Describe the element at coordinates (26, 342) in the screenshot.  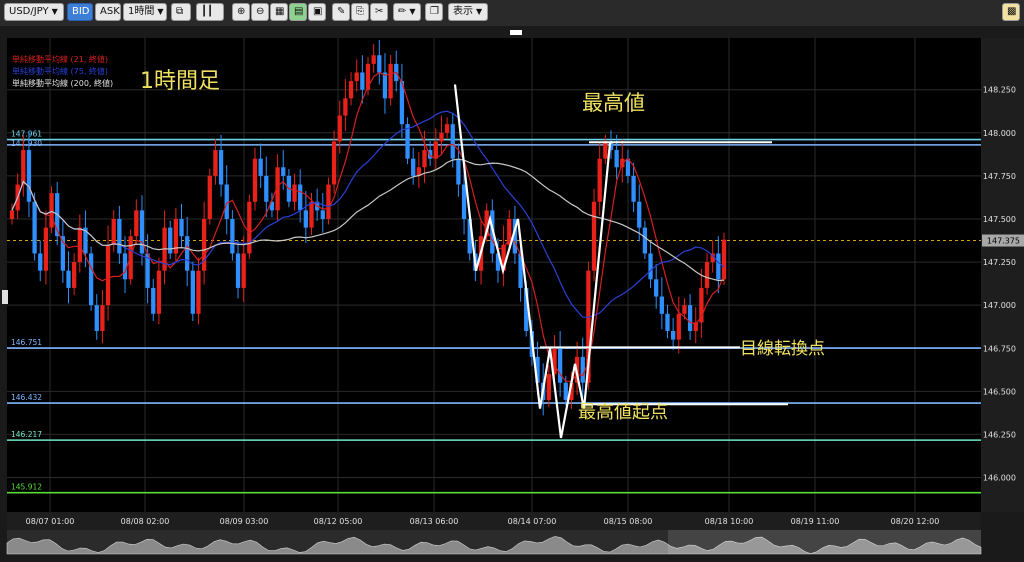
I see `level-label: 146.751` at that location.